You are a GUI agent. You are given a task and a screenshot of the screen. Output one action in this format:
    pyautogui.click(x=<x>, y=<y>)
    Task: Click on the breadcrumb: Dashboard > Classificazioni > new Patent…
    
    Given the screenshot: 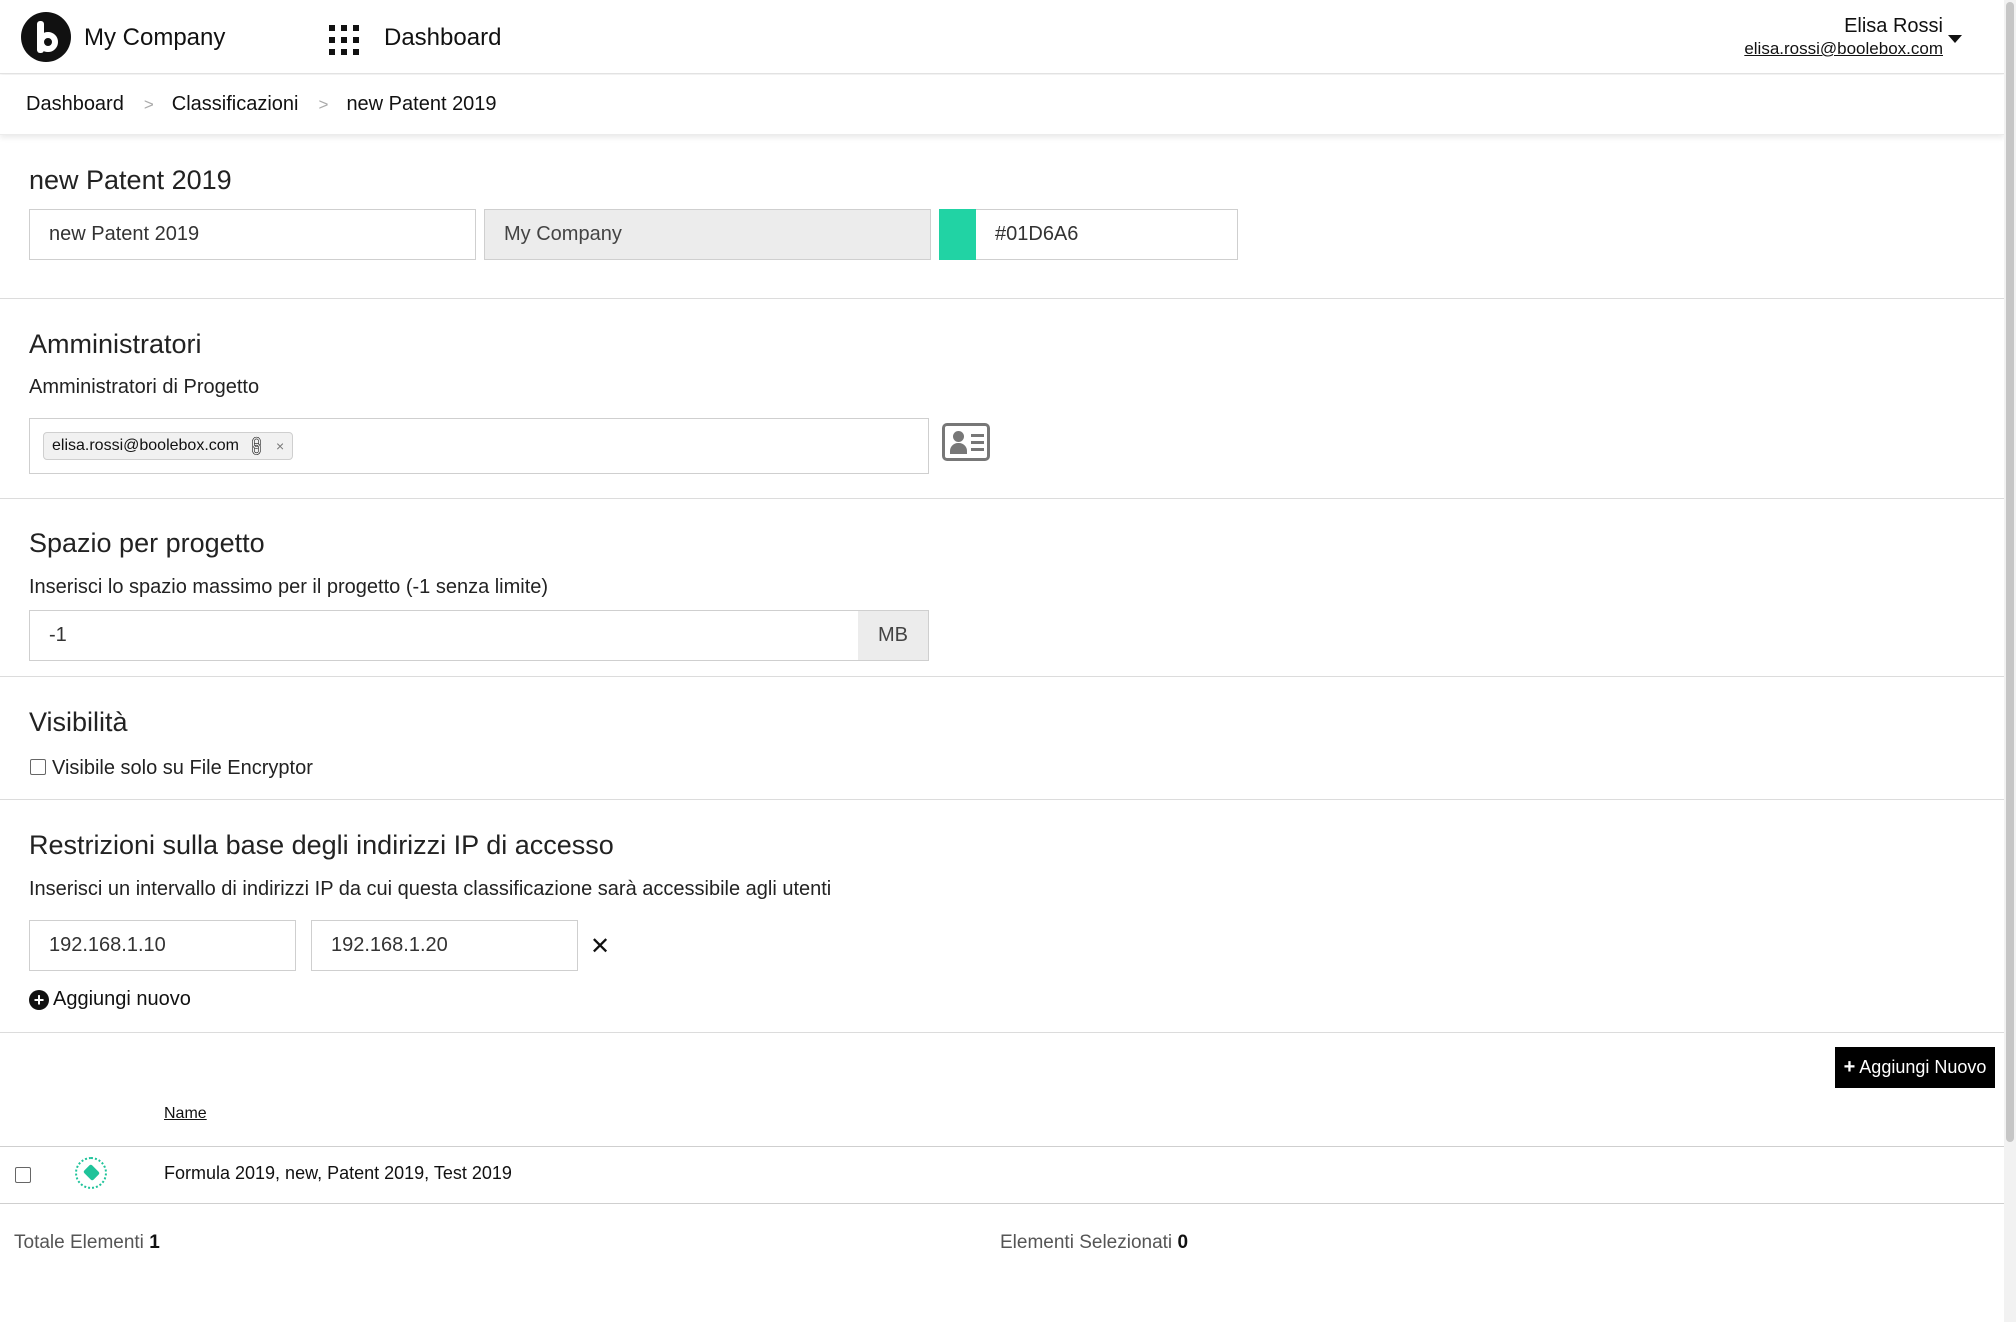 What is the action you would take?
    pyautogui.click(x=1002, y=105)
    